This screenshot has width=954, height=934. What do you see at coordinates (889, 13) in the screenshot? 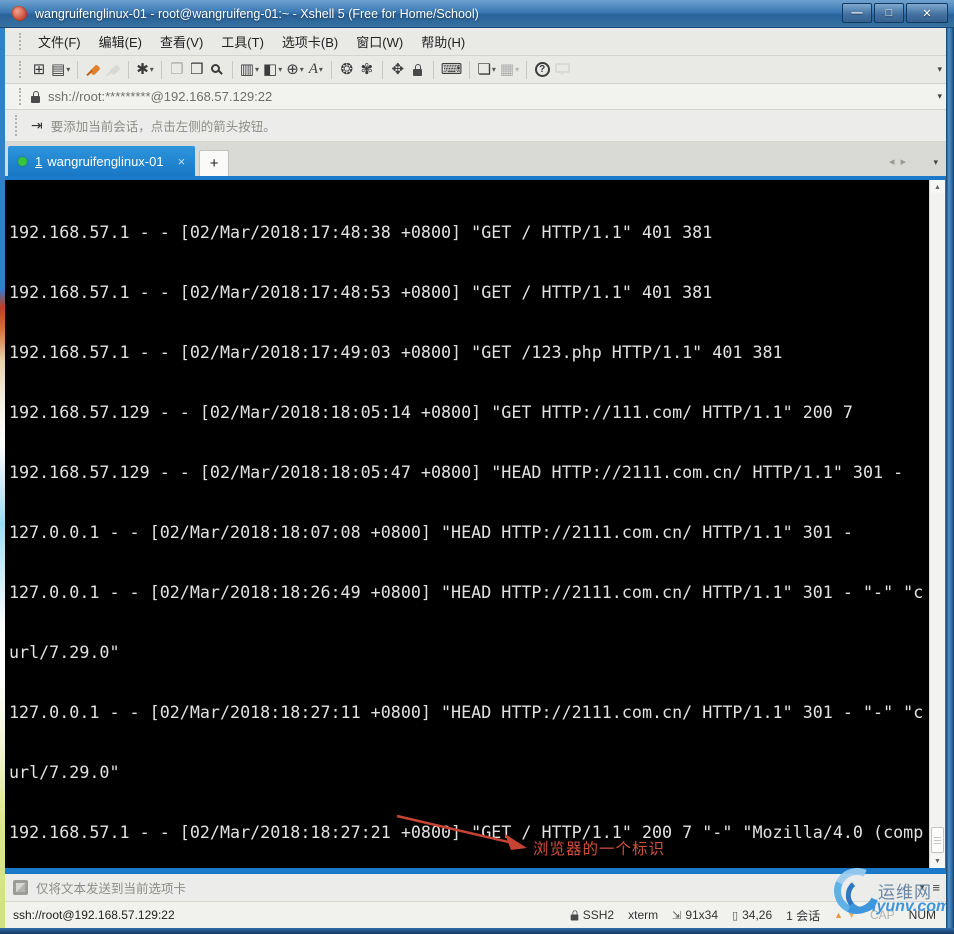
I see `maximize-button: □` at bounding box center [889, 13].